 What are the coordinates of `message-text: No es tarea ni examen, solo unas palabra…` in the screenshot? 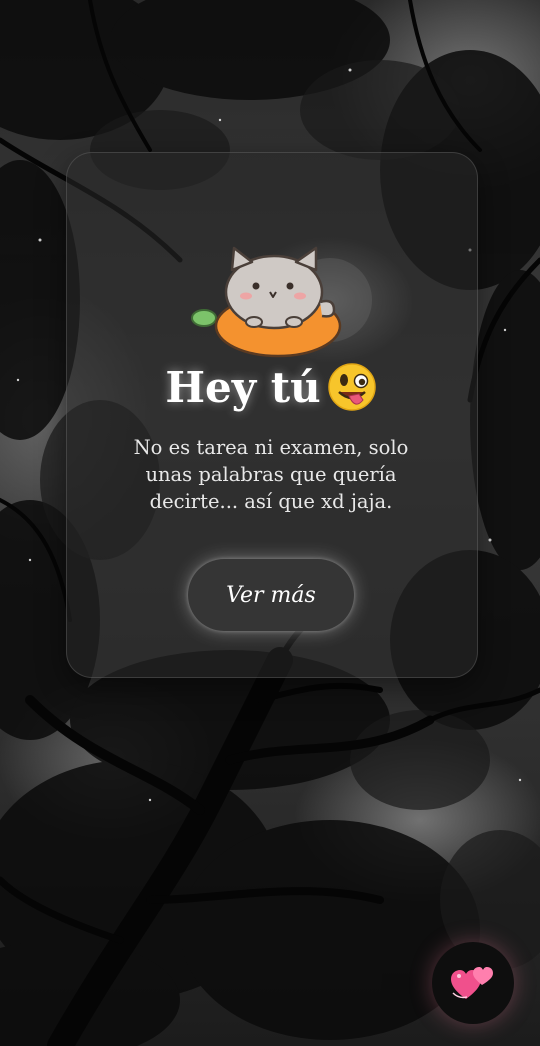 It's located at (271, 474).